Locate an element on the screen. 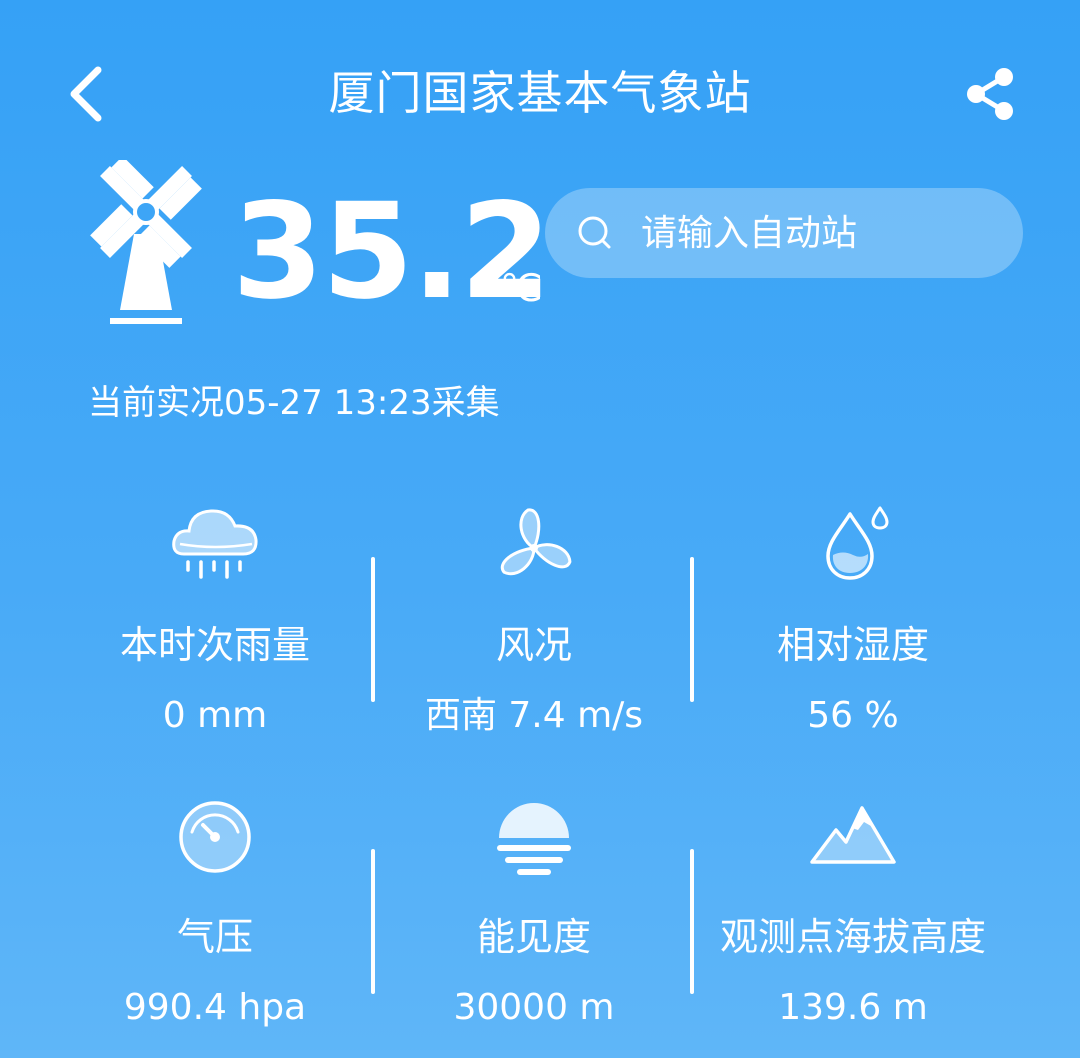  metric-rainfall: 本时次雨量 0 mm is located at coordinates (215, 620).